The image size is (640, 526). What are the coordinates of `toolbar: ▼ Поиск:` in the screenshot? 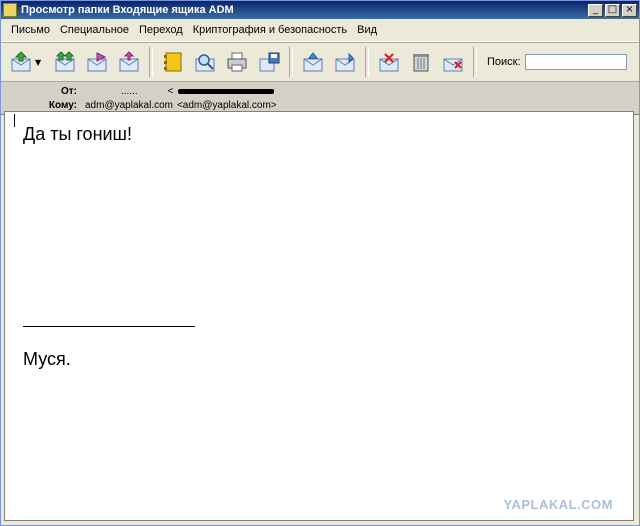 It's located at (320, 62).